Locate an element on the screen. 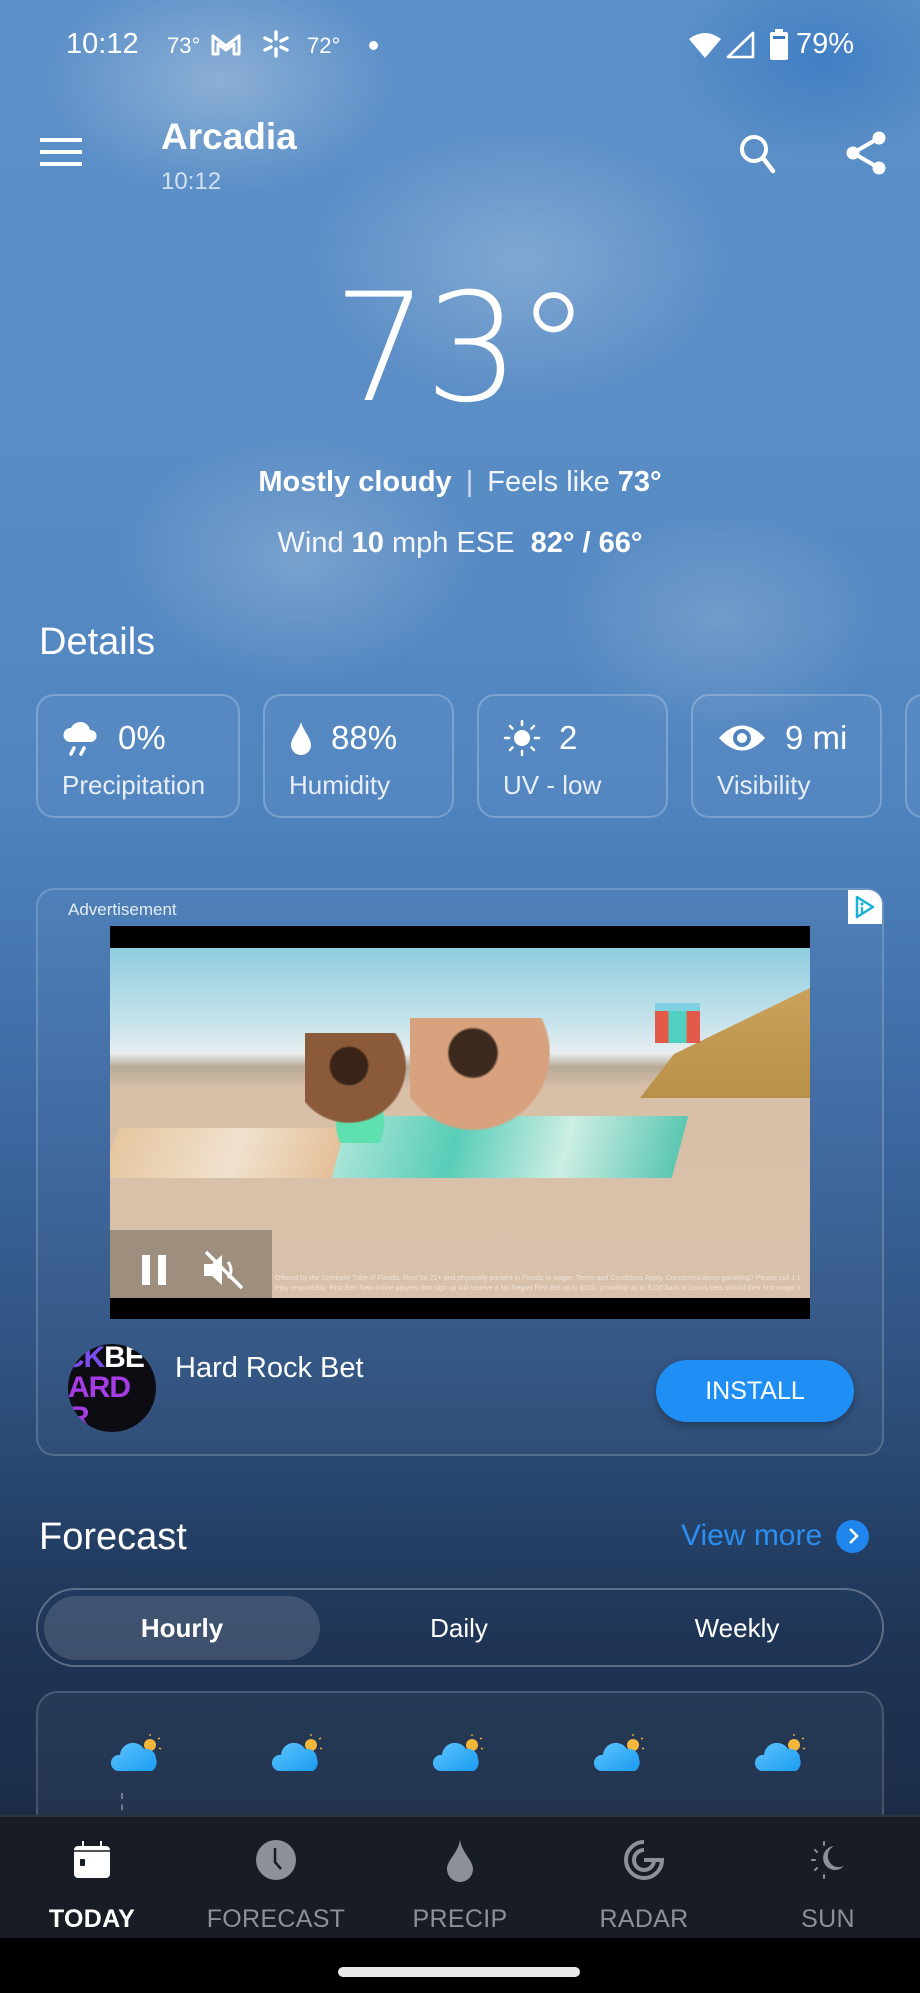 This screenshot has height=1993, width=920. nav-radar-label: RADAR is located at coordinates (644, 1919).